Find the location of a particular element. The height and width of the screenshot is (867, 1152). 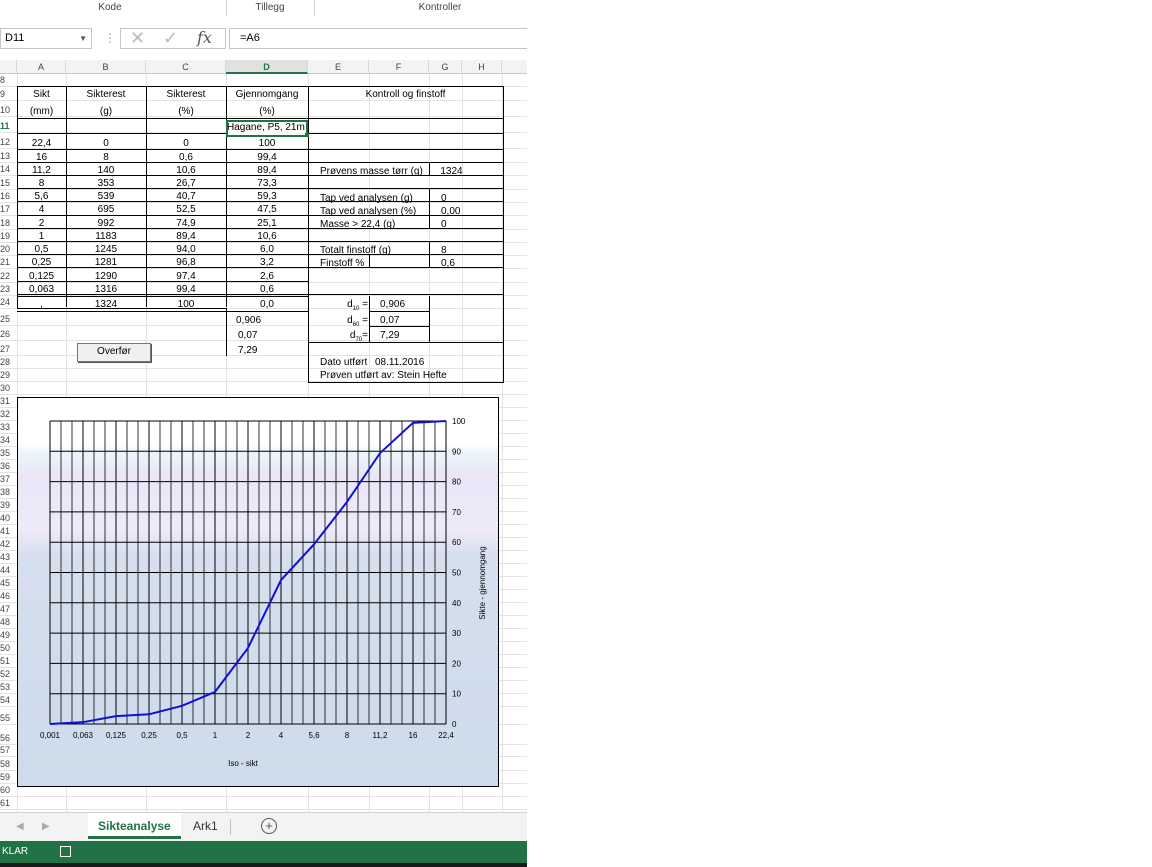

table-cell: 992 is located at coordinates (106, 223).